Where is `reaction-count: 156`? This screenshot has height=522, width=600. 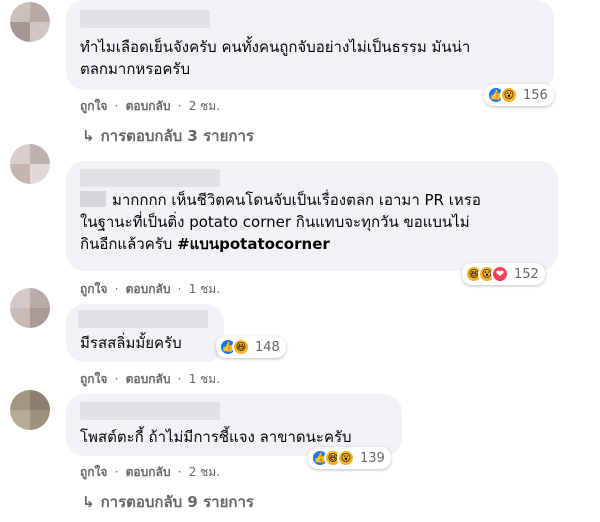 reaction-count: 156 is located at coordinates (535, 95).